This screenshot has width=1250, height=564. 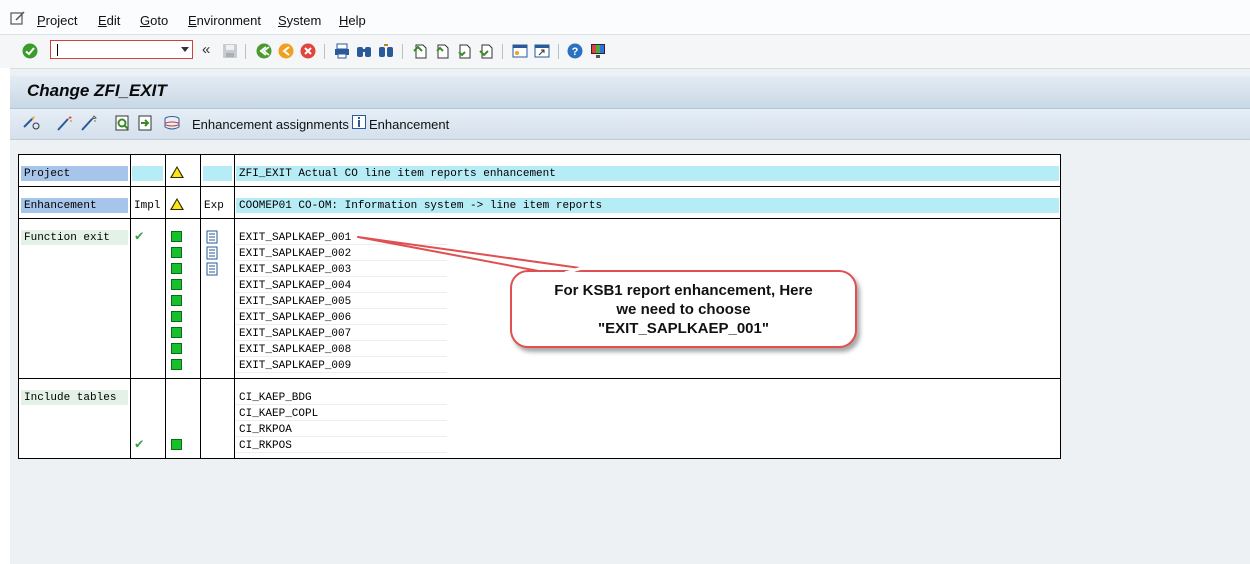 I want to click on project-label: Project, so click(x=74, y=173).